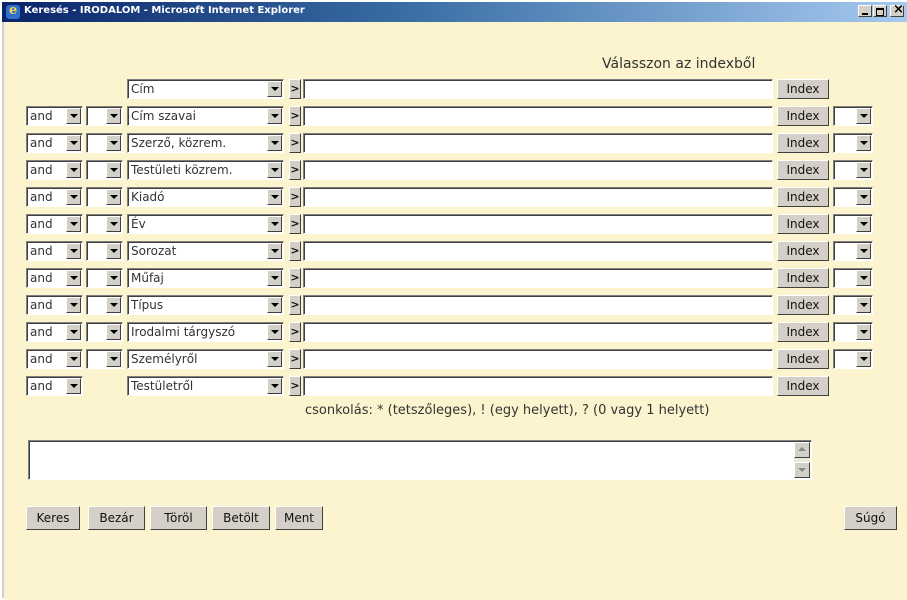  What do you see at coordinates (865, 11) in the screenshot?
I see `minimize-icon` at bounding box center [865, 11].